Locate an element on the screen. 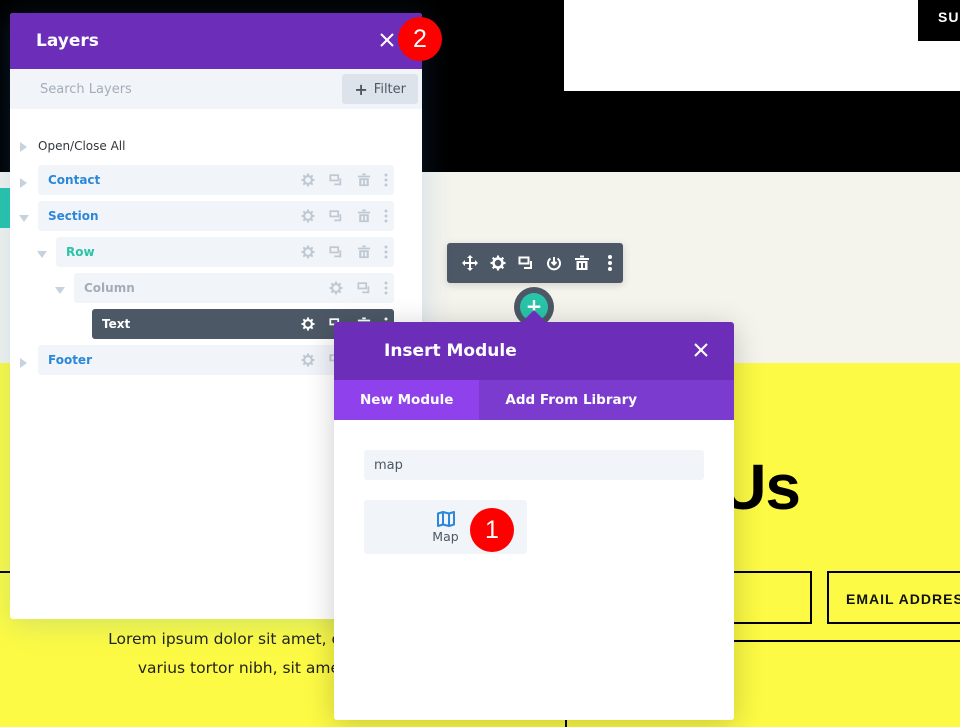  insert-module-close-button is located at coordinates (701, 351).